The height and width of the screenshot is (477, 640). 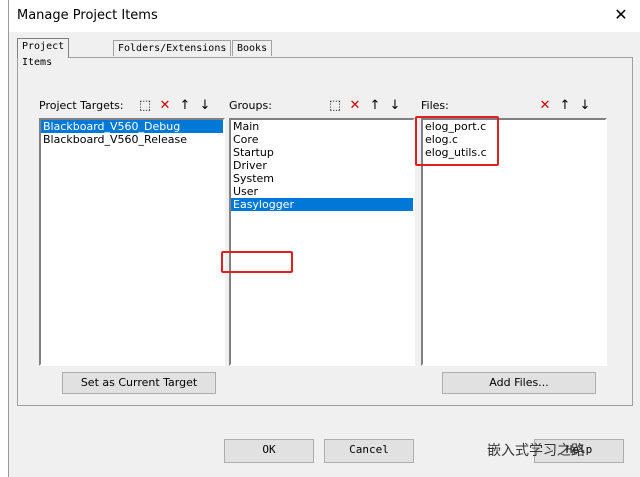 I want to click on watermark: 嵌入式学习之路, so click(x=536, y=451).